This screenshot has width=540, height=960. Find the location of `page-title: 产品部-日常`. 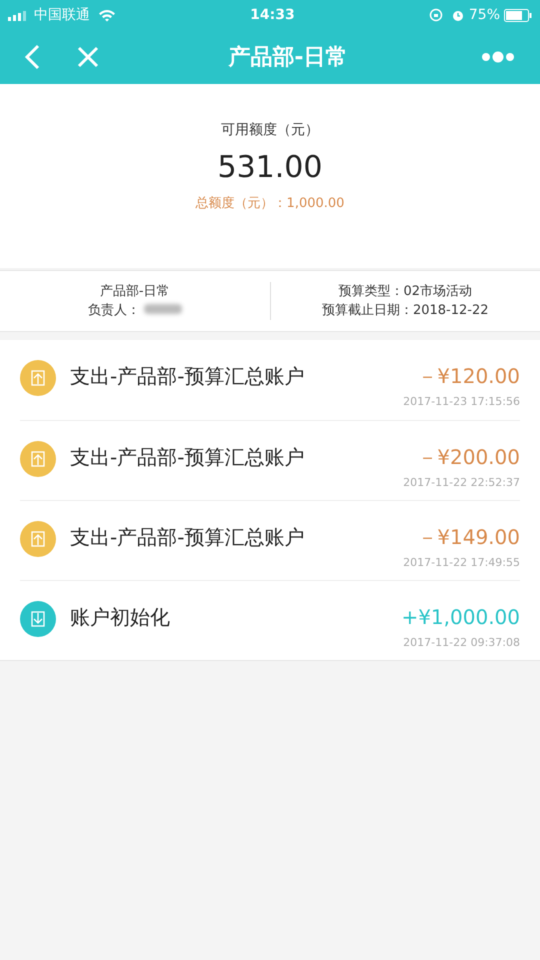

page-title: 产品部-日常 is located at coordinates (288, 58).